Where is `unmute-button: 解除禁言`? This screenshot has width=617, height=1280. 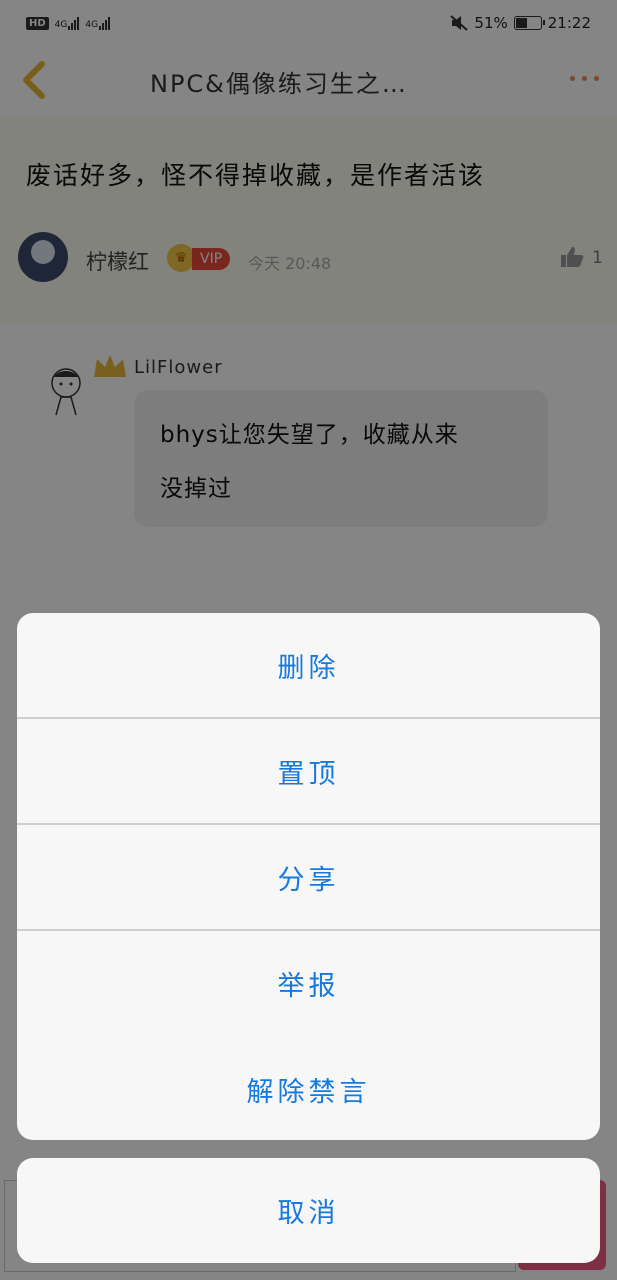
unmute-button: 解除禁言 is located at coordinates (308, 1088).